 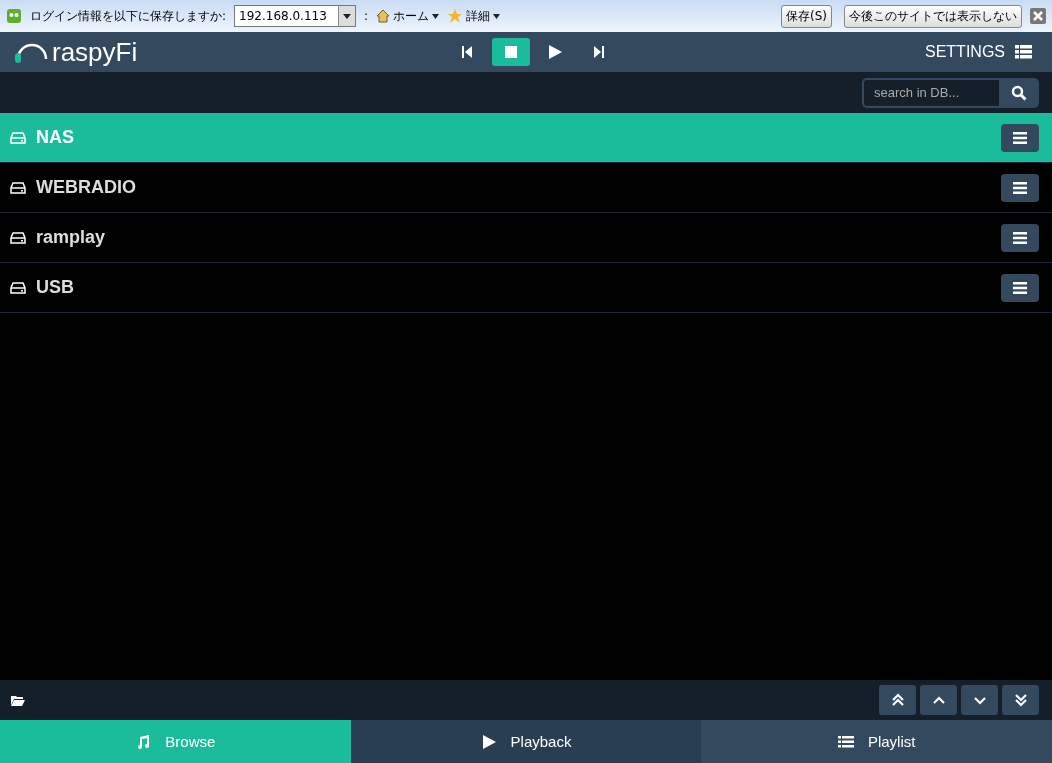 I want to click on nav-tab: Playback, so click(x=526, y=741).